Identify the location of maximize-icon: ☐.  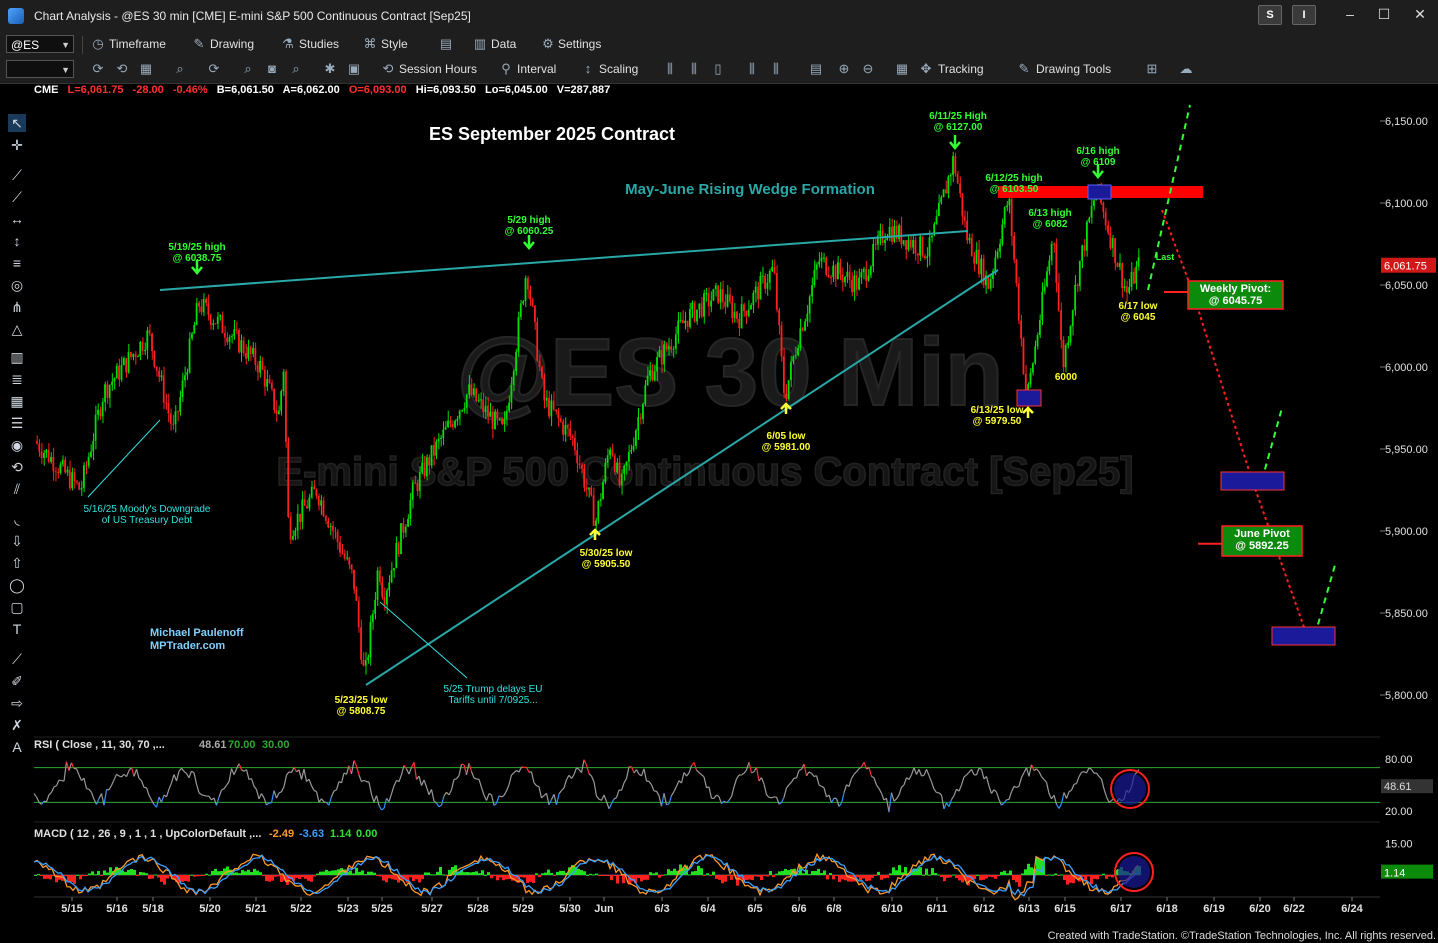
(1384, 14).